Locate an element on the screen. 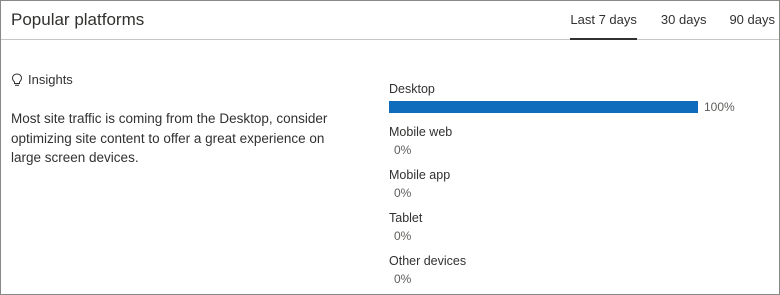  insights-heading: Insights is located at coordinates (42, 79).